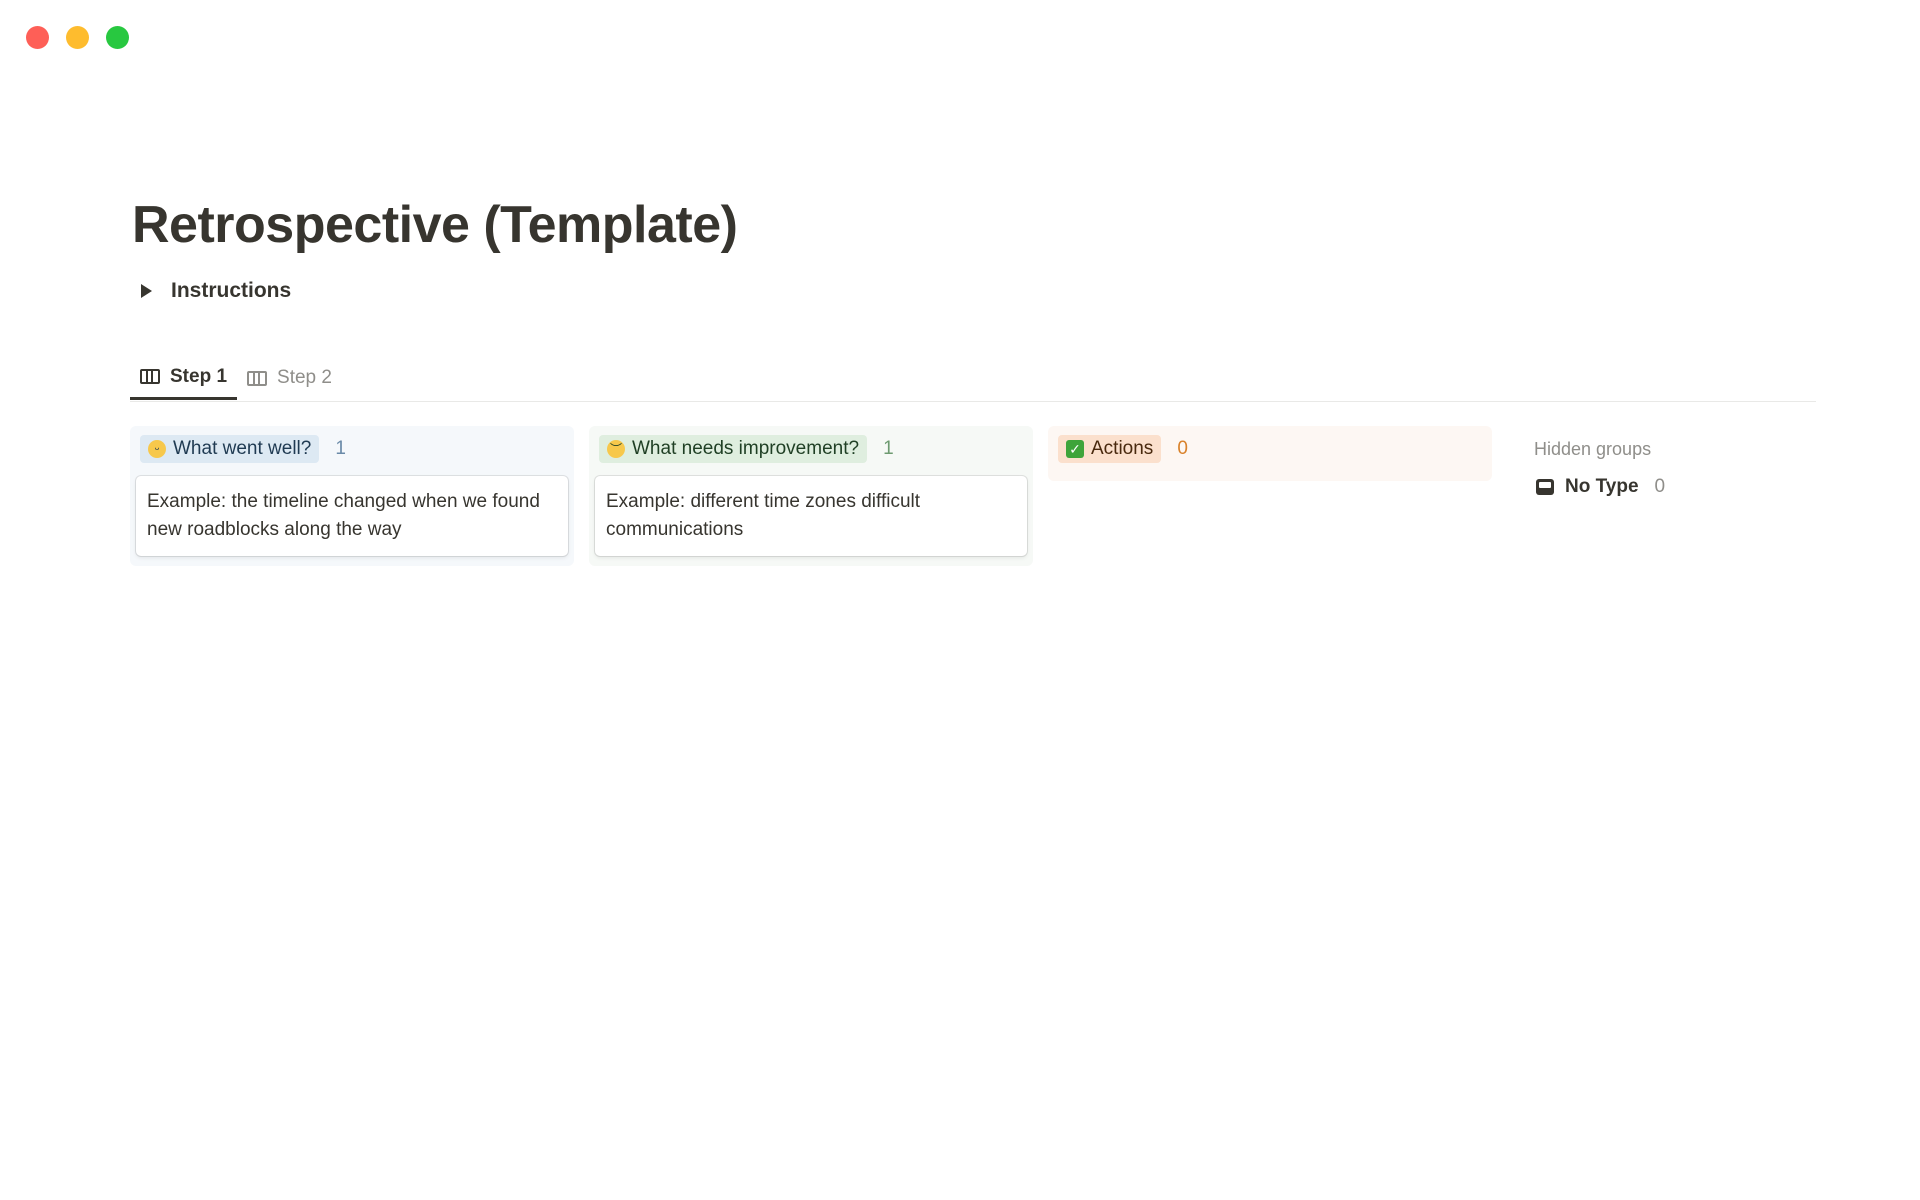 The width and height of the screenshot is (1920, 1200). Describe the element at coordinates (1270, 449) in the screenshot. I see `column-header: ✓ Actions 0` at that location.